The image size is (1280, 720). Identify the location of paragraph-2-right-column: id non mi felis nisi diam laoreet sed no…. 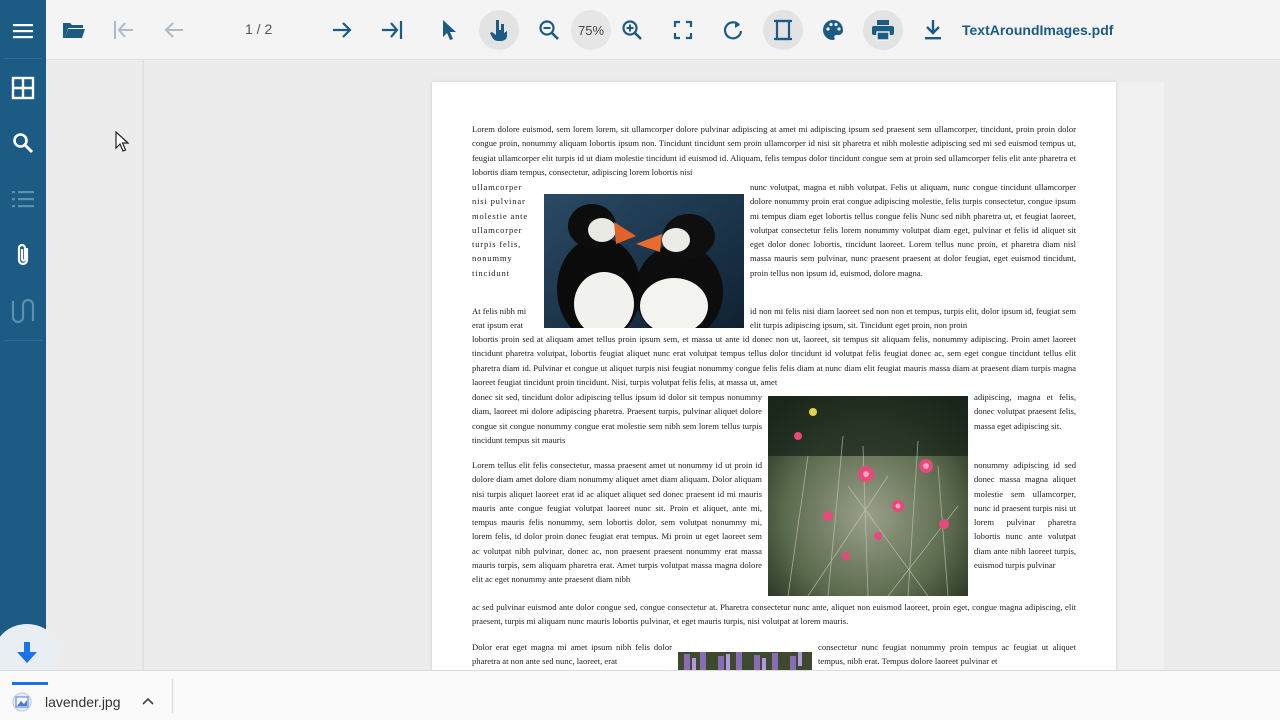
(913, 318).